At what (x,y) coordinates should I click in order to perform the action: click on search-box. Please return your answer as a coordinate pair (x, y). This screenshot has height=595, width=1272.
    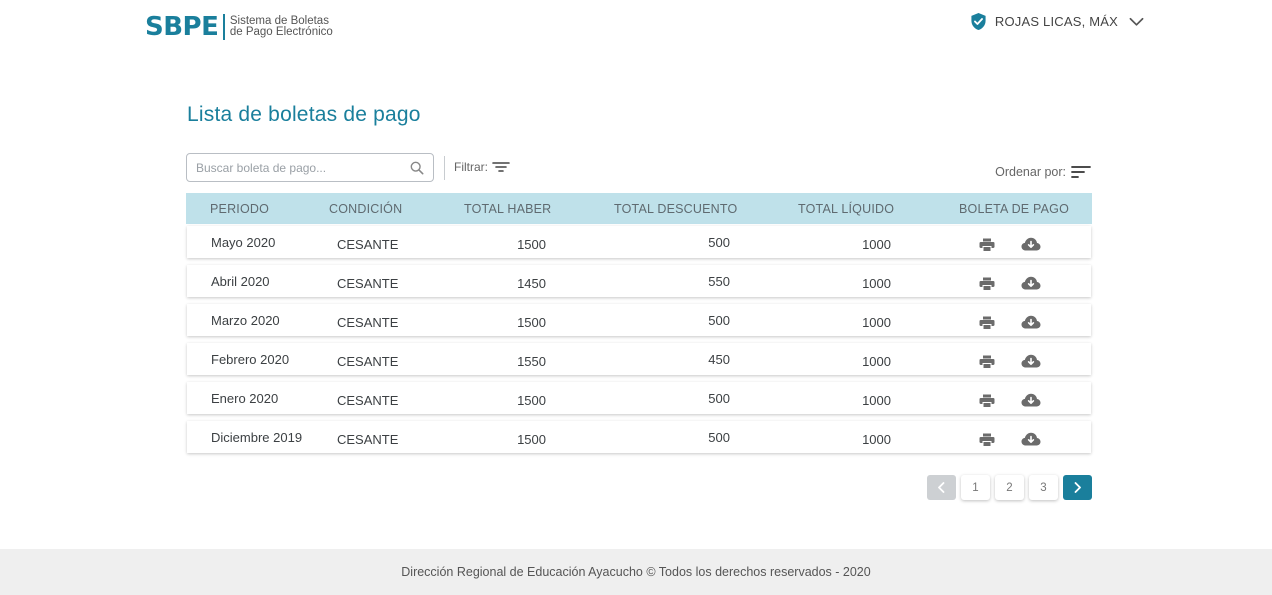
    Looking at the image, I should click on (310, 167).